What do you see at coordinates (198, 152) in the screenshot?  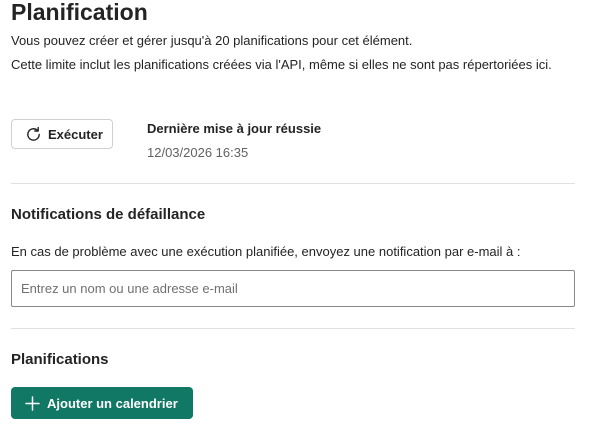 I see `last-refresh-timestamp: 12/03/2026 16:35` at bounding box center [198, 152].